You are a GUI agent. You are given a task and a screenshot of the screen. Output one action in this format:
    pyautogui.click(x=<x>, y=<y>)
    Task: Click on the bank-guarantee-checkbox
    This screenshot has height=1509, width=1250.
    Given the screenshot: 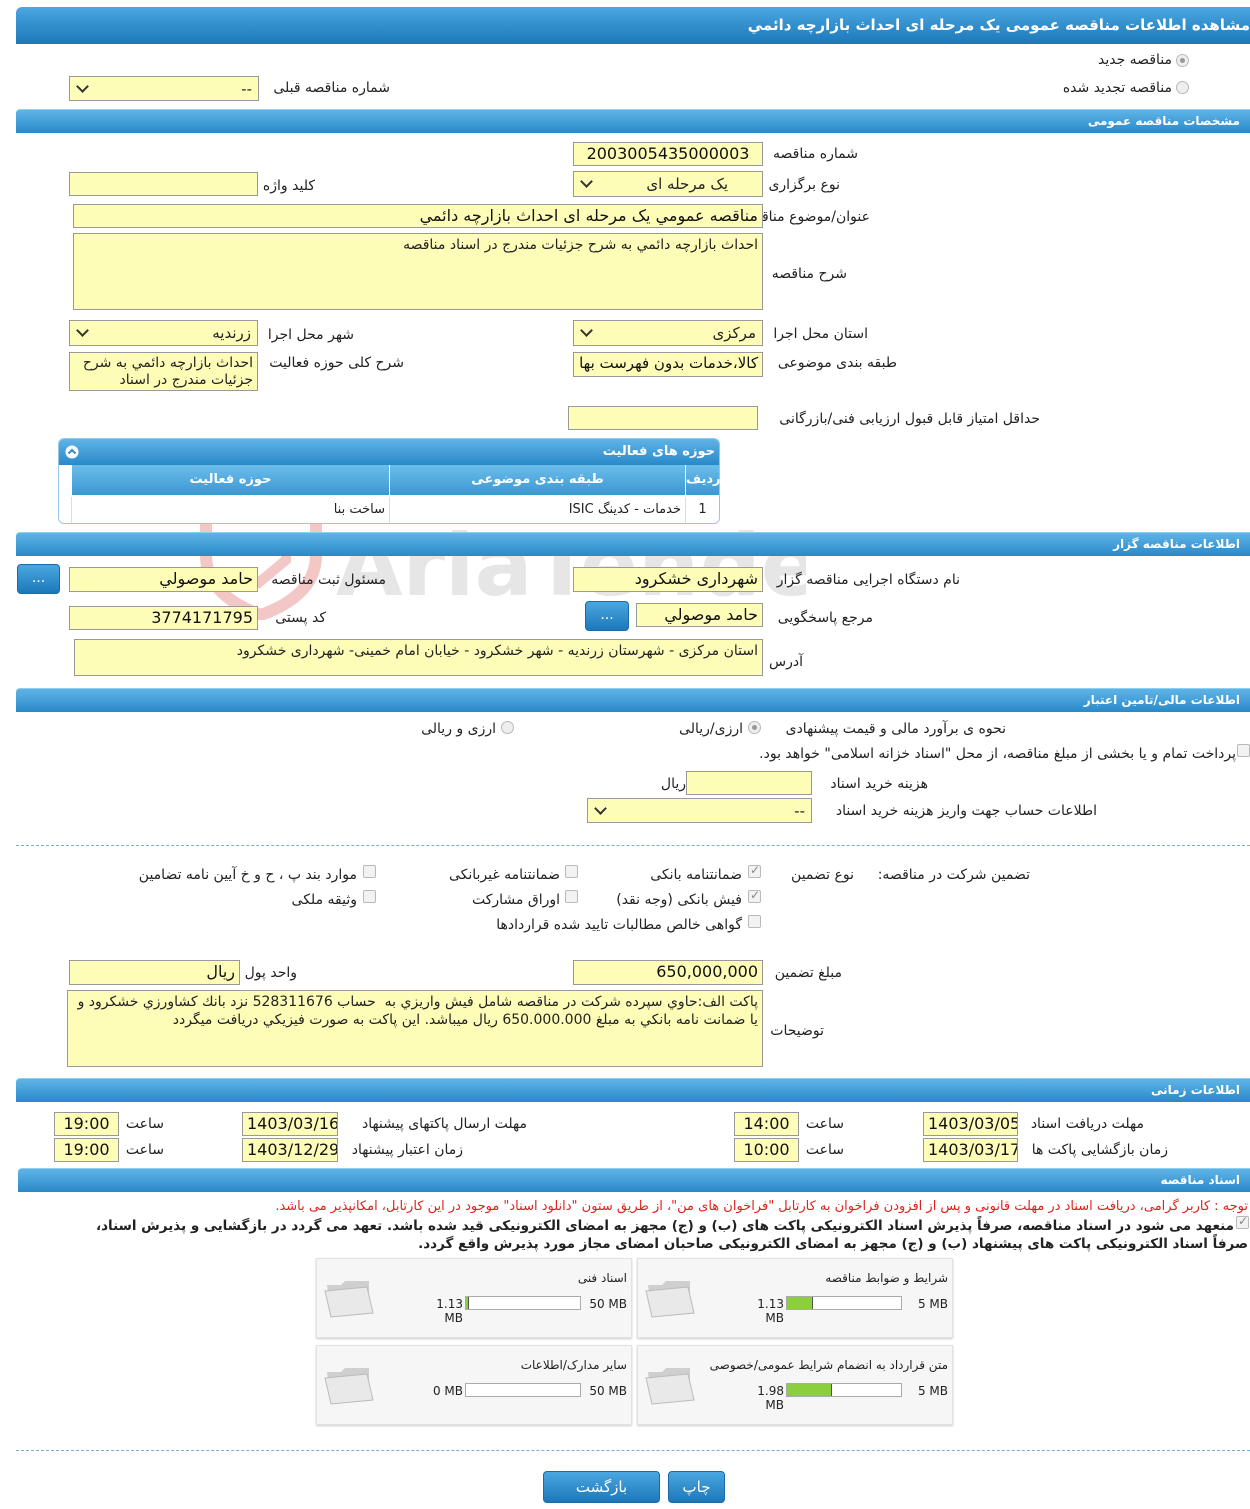 What is the action you would take?
    pyautogui.click(x=754, y=870)
    